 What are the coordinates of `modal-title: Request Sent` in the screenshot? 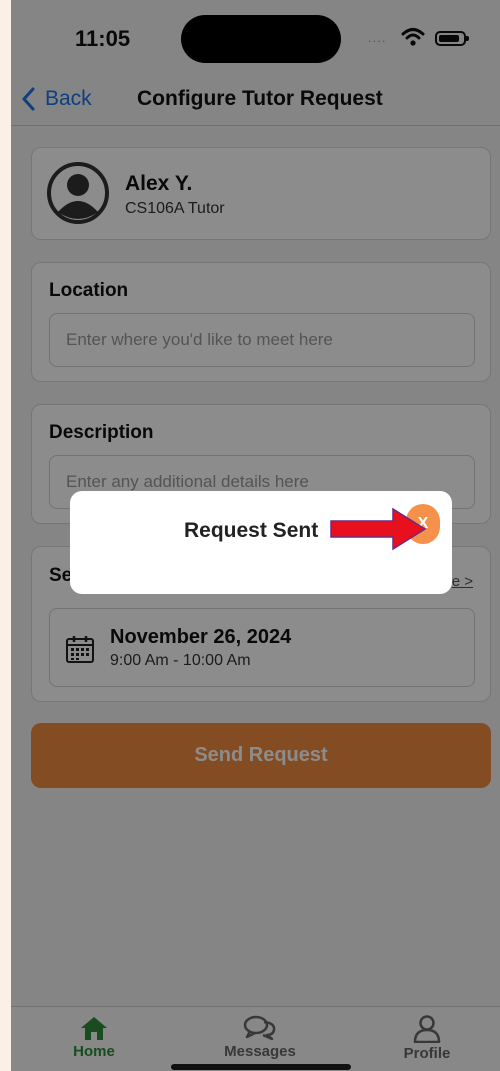 It's located at (251, 530).